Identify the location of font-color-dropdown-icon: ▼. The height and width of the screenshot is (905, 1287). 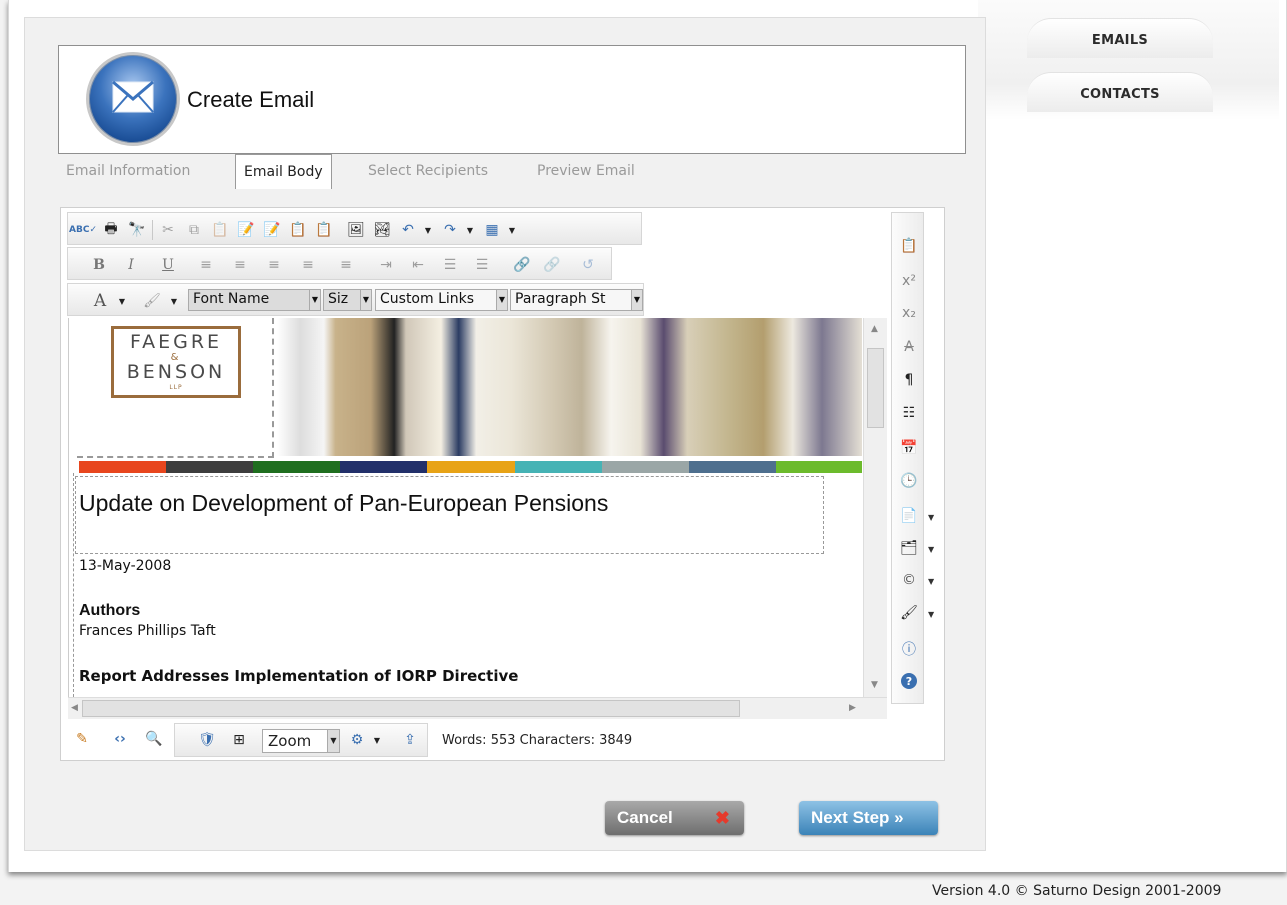
(122, 301).